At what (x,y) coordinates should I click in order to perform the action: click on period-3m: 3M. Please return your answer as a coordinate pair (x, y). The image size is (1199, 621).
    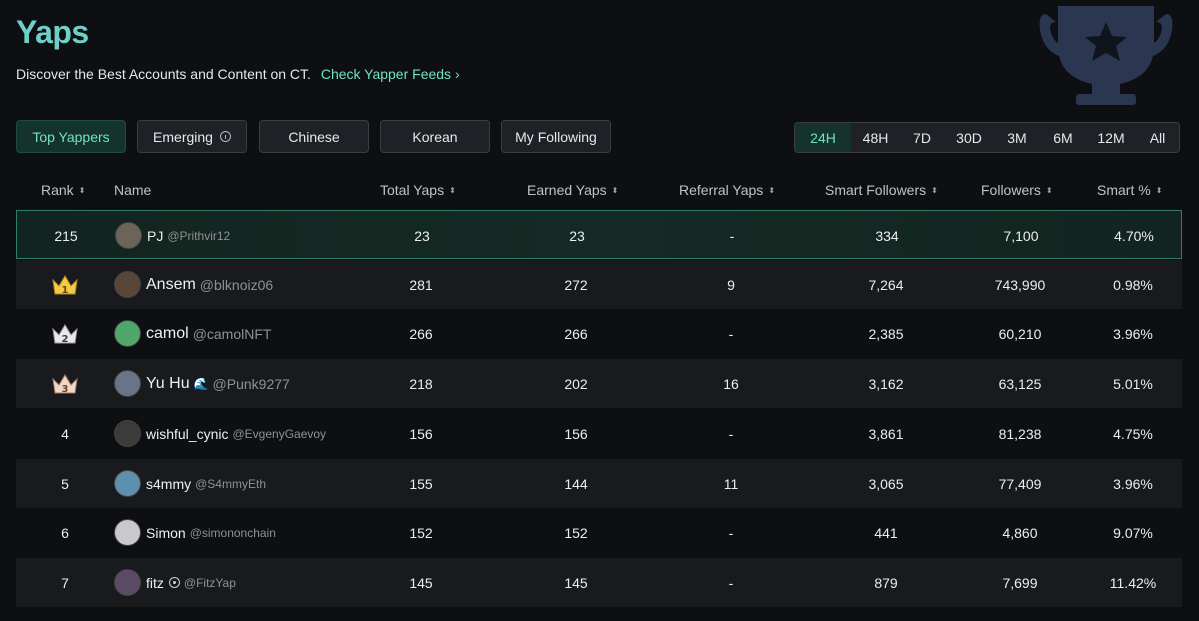
    Looking at the image, I should click on (1017, 137).